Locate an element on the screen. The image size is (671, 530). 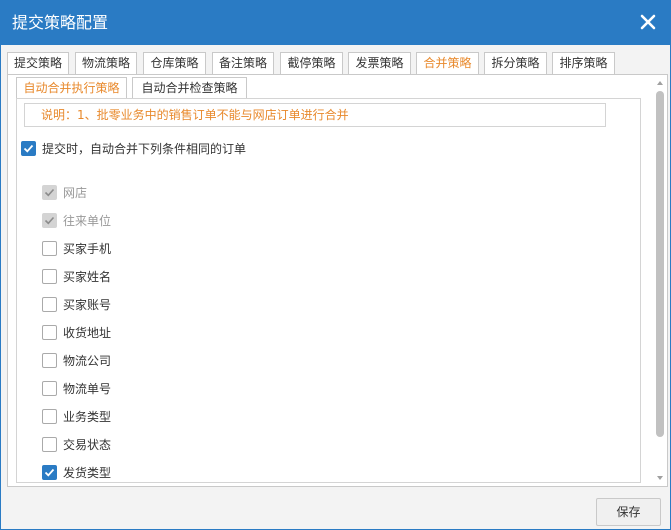
scroll-down-arrow-icon is located at coordinates (660, 477).